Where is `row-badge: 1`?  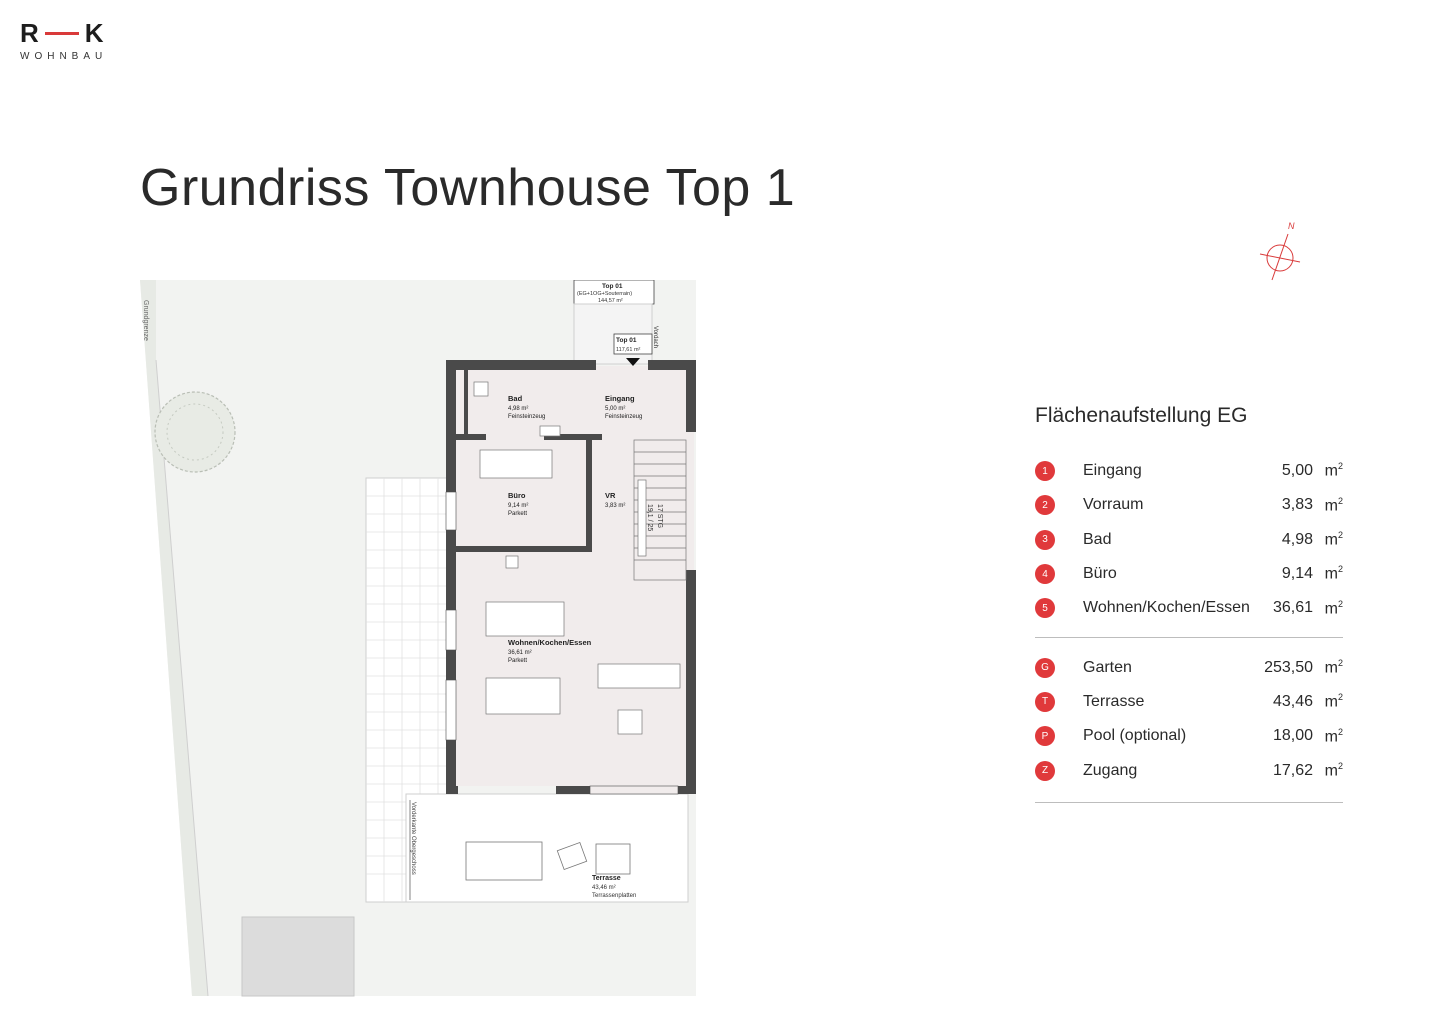
row-badge: 1 is located at coordinates (1045, 471).